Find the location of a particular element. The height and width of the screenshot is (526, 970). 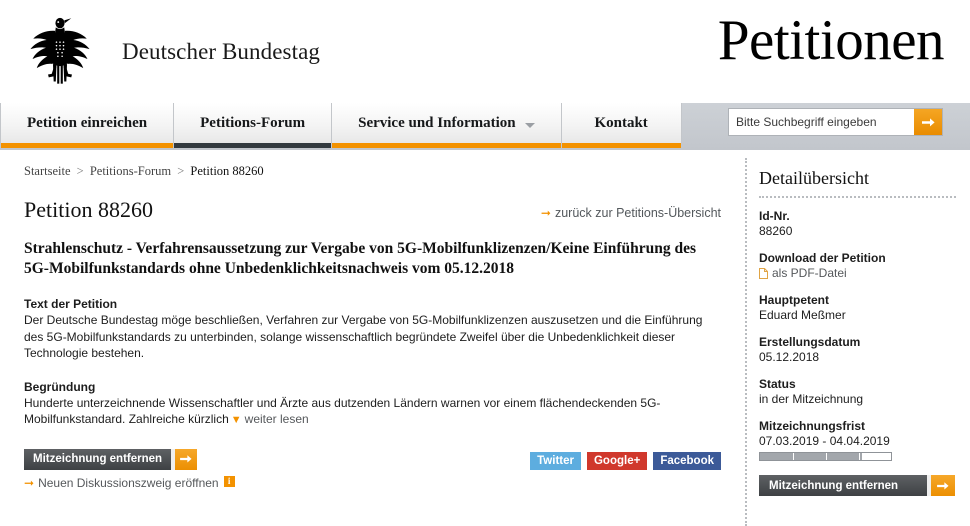

new-thread-label: Neuen Diskussionszweig eröffnen is located at coordinates (128, 483).